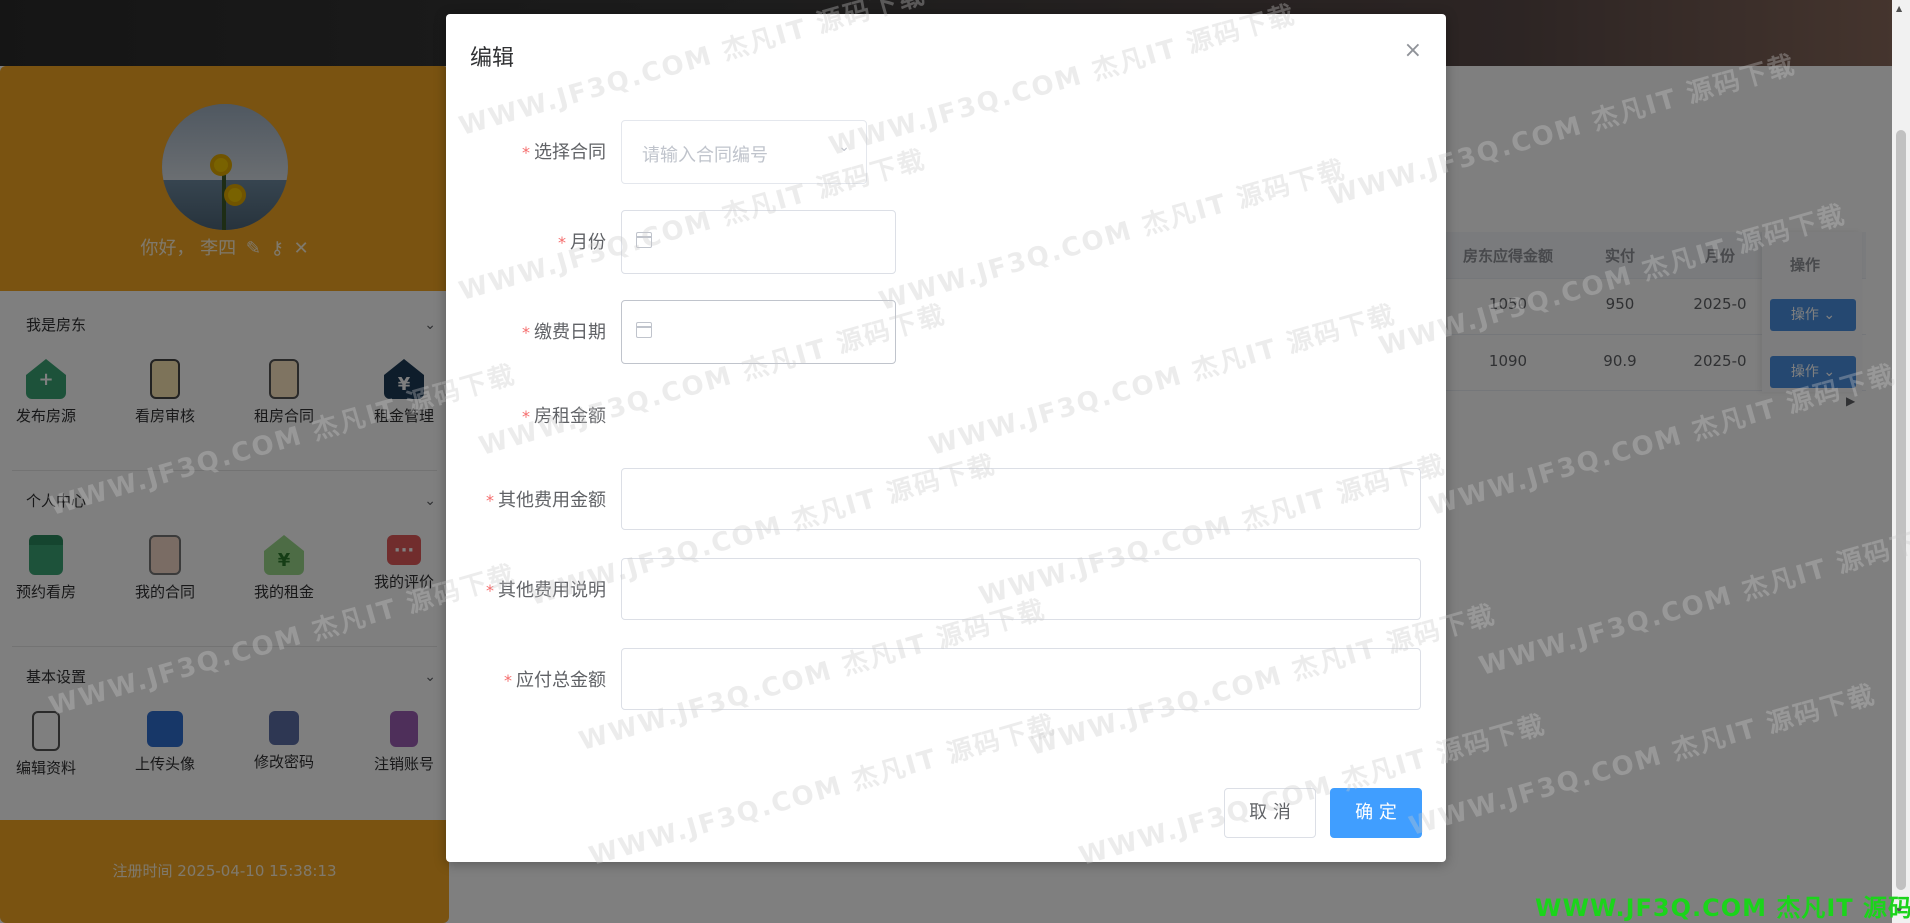  What do you see at coordinates (705, 155) in the screenshot?
I see `contract-select-placeholder: 请输入合同编号` at bounding box center [705, 155].